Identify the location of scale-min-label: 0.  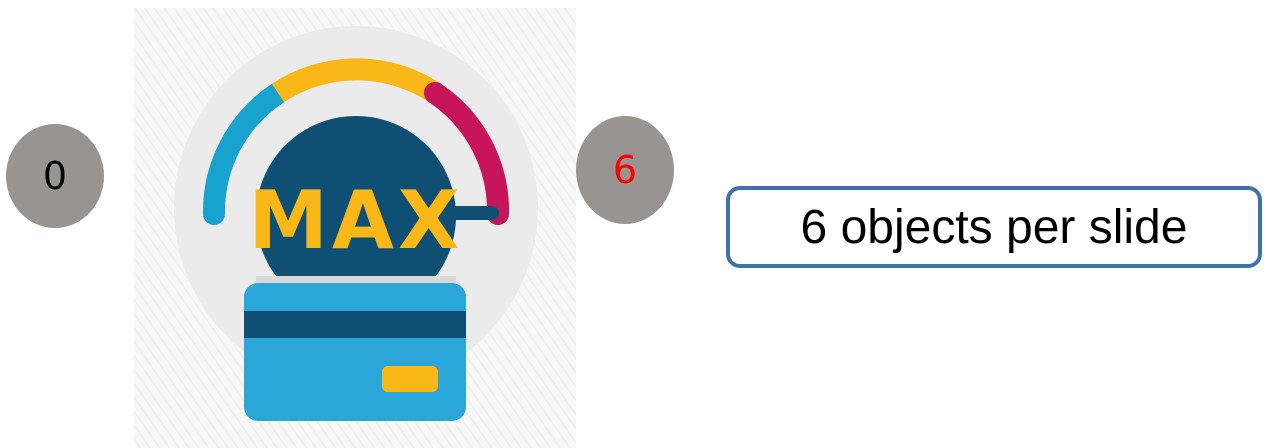
(55, 176).